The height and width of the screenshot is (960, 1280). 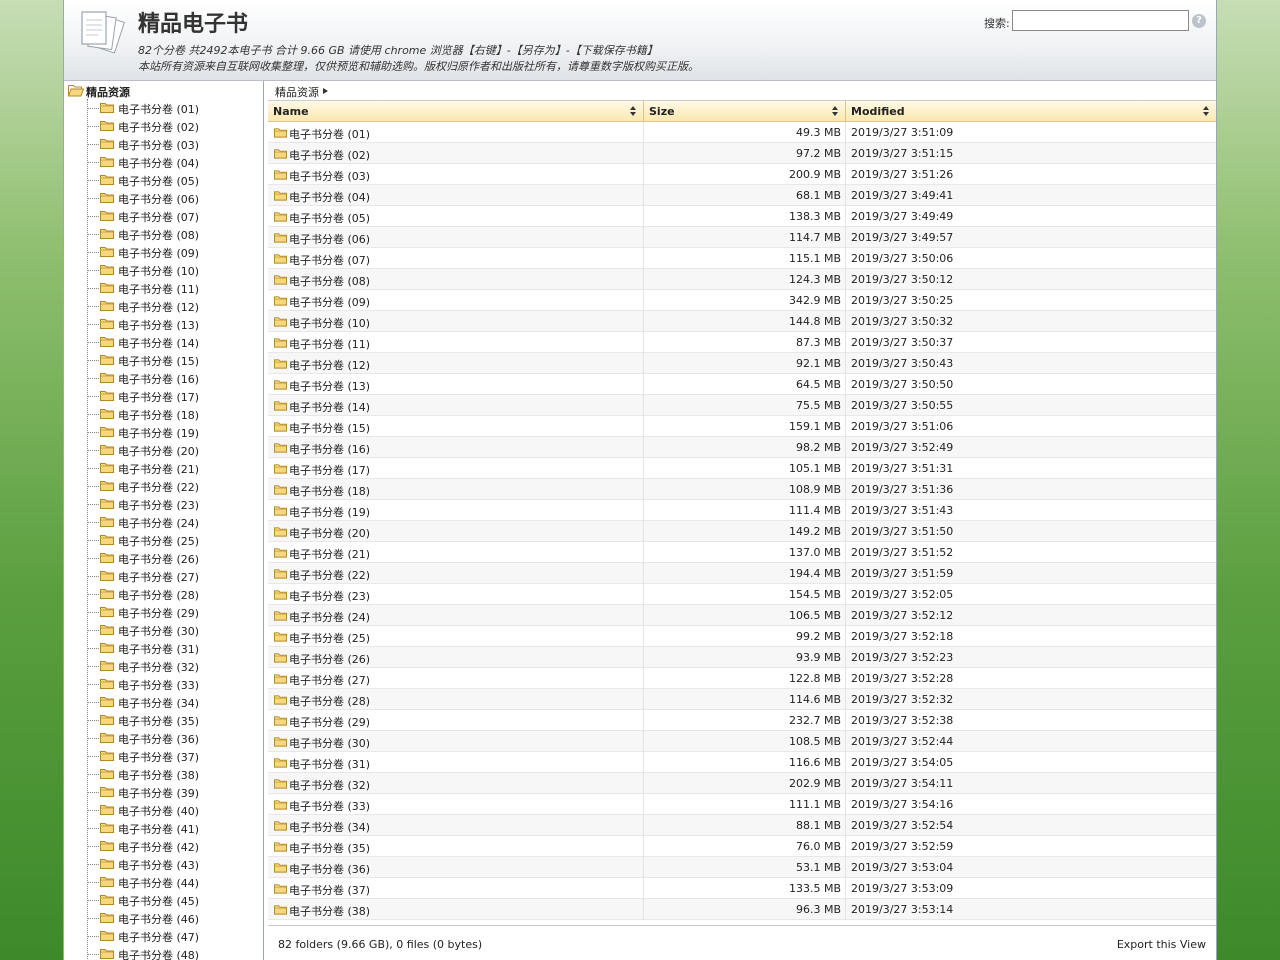 I want to click on column-header-name: Name, so click(x=456, y=111).